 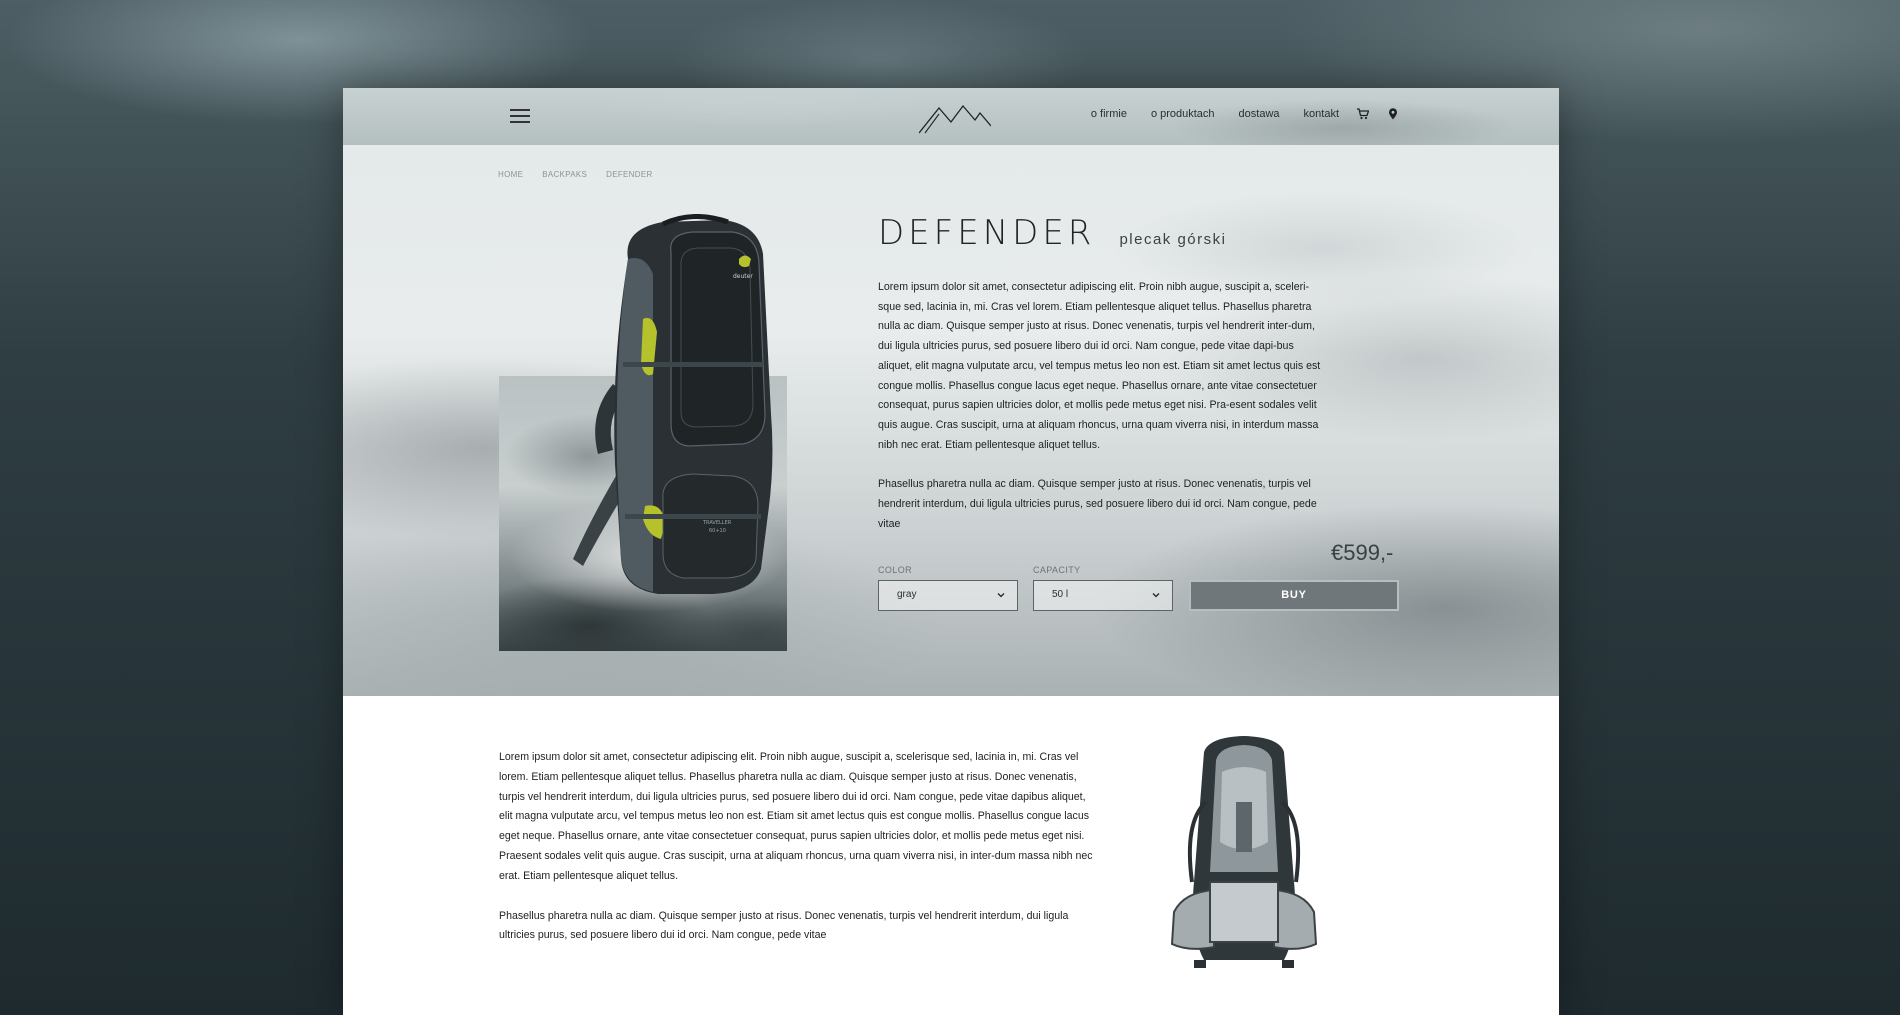 What do you see at coordinates (1057, 570) in the screenshot?
I see `capacity-label: CAPACITY` at bounding box center [1057, 570].